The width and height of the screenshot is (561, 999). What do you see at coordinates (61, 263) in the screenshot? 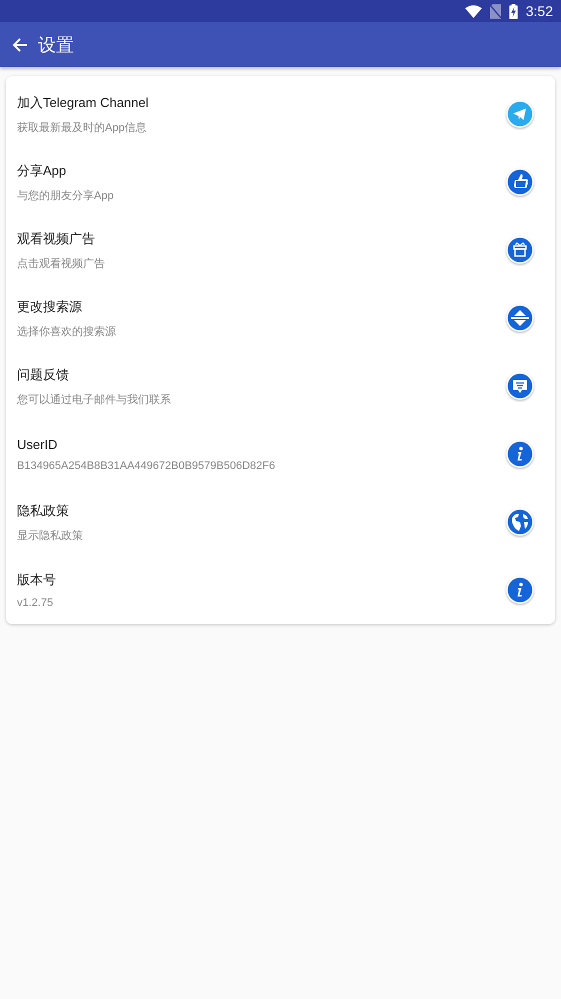
I see `item-subtitle: 点击观看视频广告` at bounding box center [61, 263].